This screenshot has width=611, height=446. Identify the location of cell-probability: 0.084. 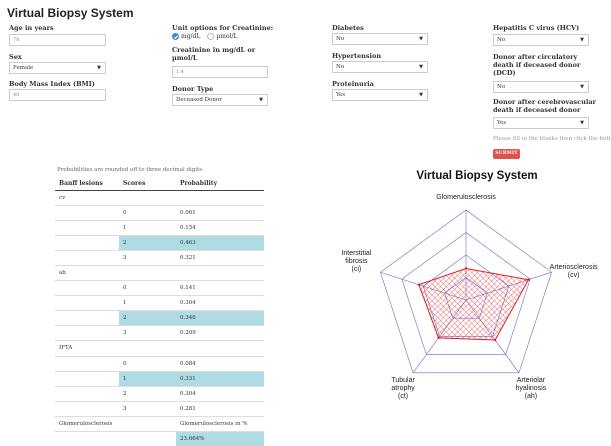
(220, 363).